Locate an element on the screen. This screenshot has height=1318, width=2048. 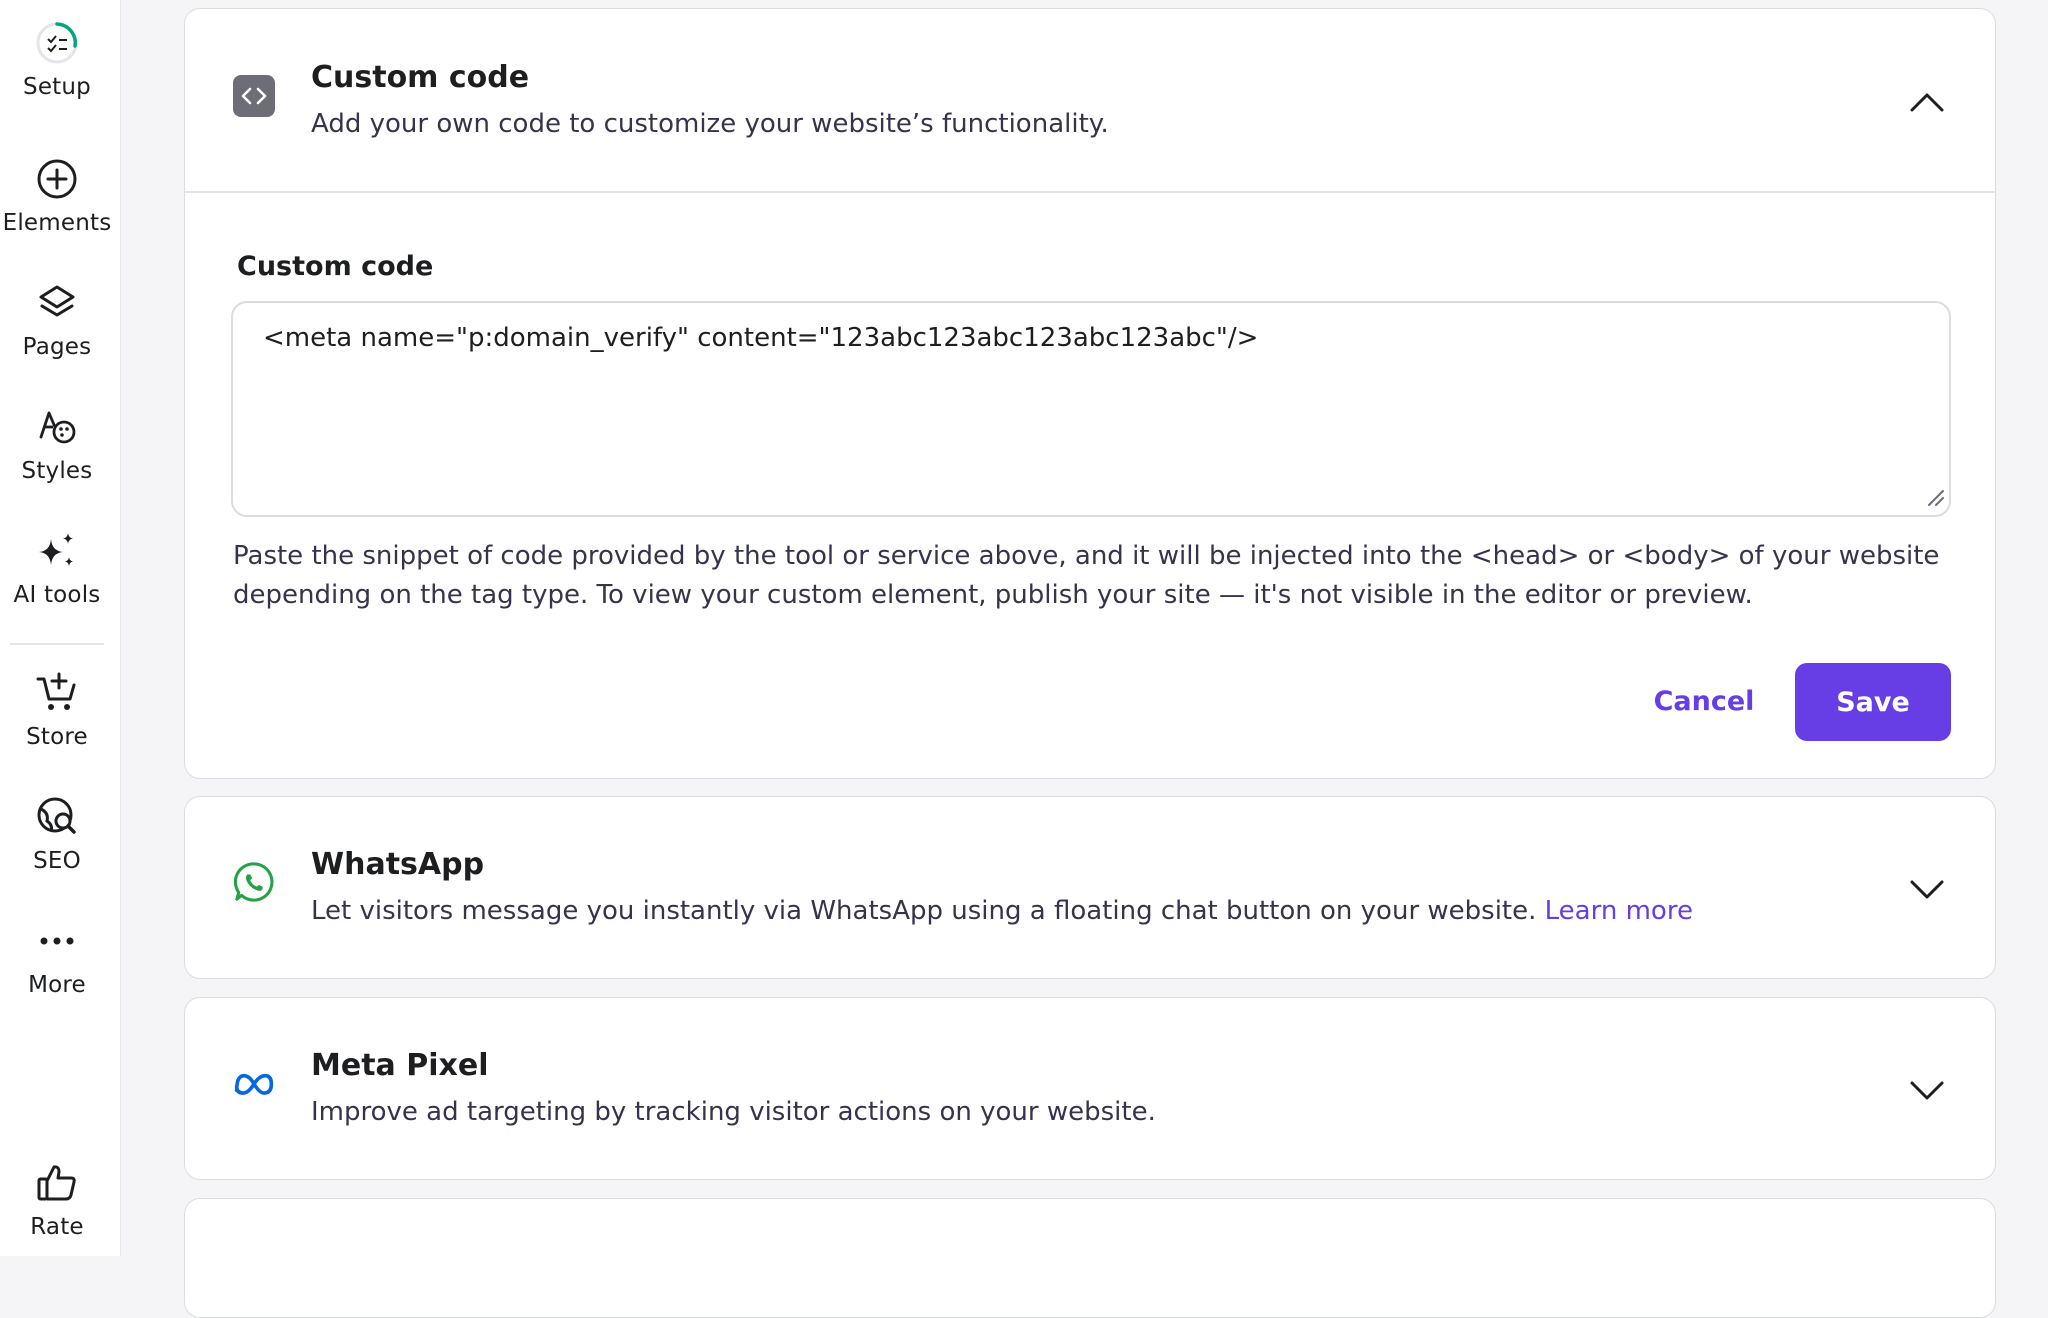
setup-progress-icon is located at coordinates (57, 43).